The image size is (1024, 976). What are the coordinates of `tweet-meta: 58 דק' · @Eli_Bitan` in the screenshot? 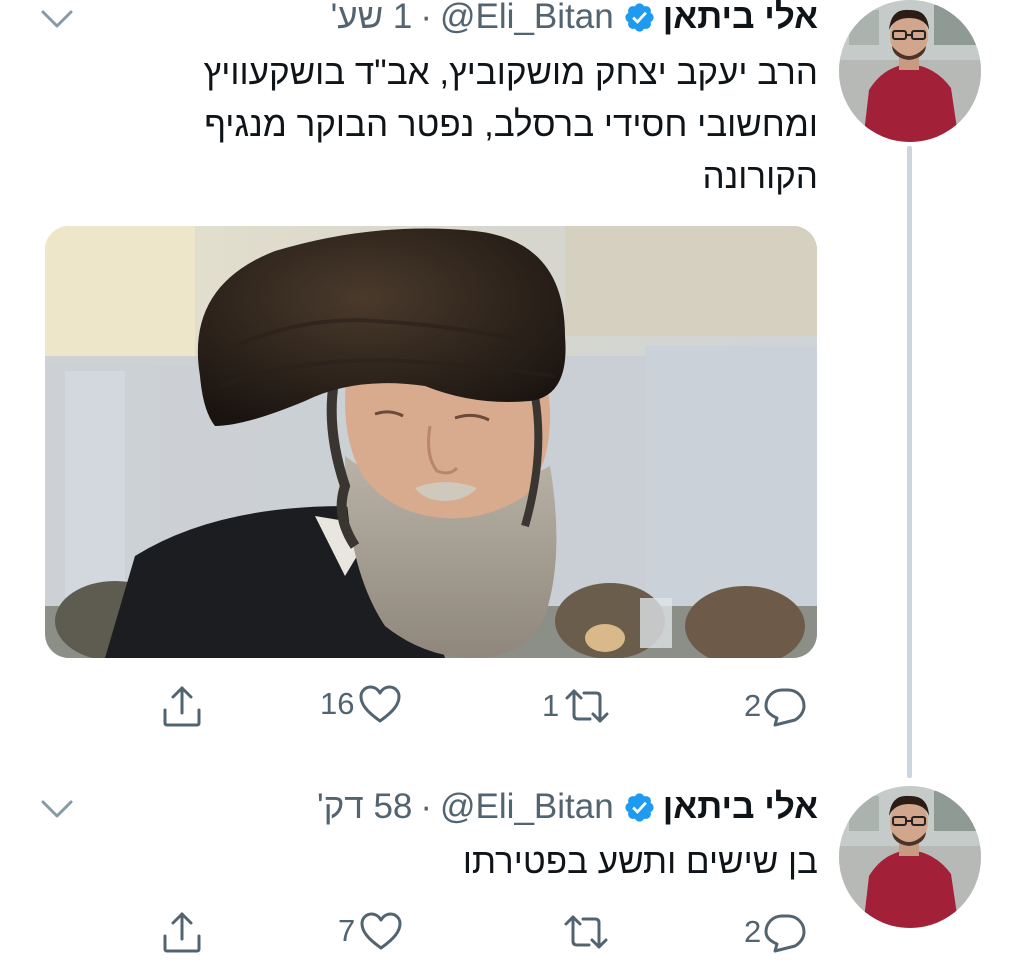 It's located at (465, 807).